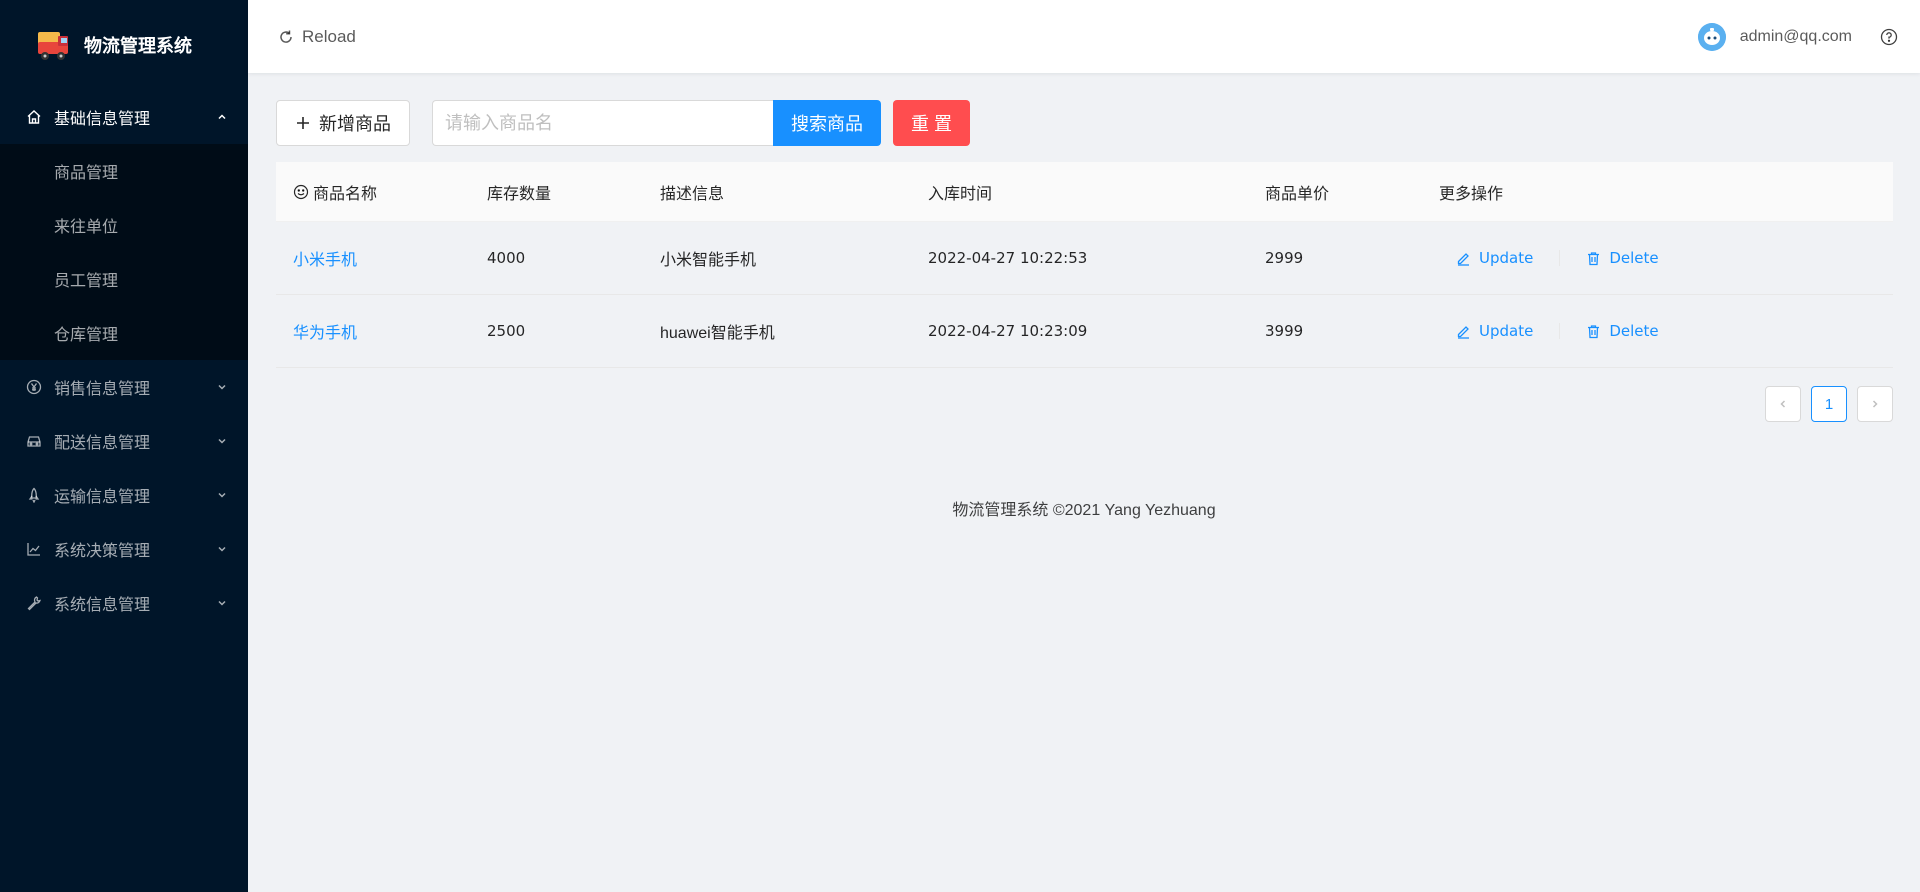  What do you see at coordinates (355, 124) in the screenshot?
I see `add-goods-label: 新增商品` at bounding box center [355, 124].